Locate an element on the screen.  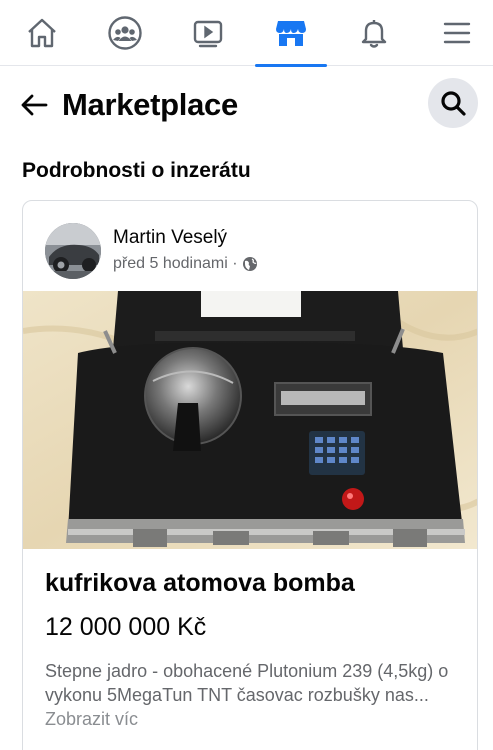
marketplace-icon is located at coordinates (291, 33).